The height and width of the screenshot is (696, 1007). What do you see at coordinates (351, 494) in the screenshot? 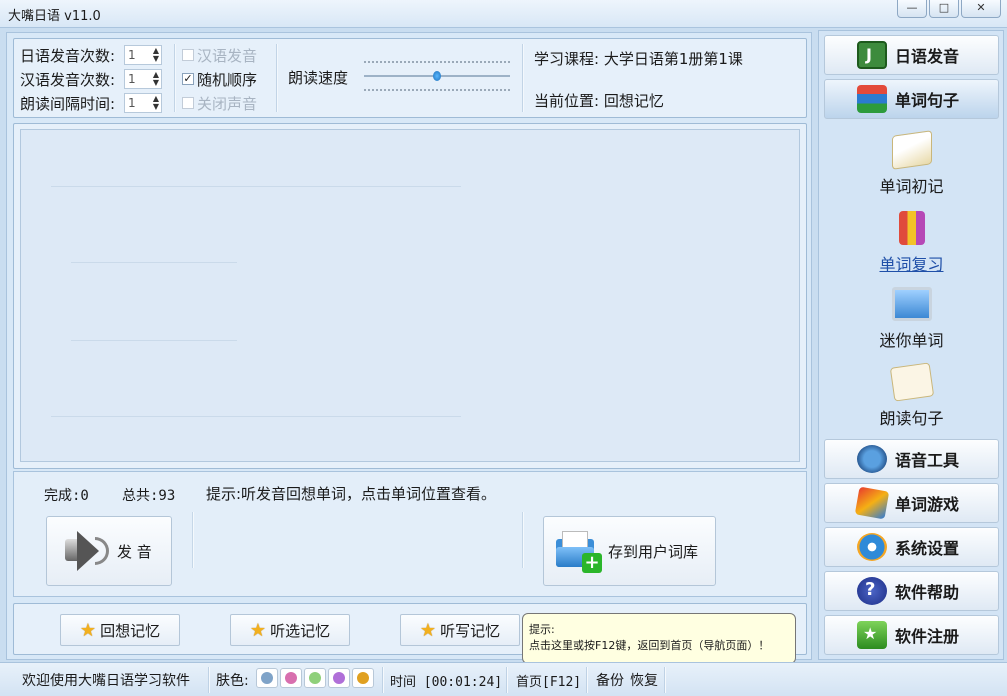
I see `hint-text: 提示:听发音回想单词，点击单词位置查看。` at bounding box center [351, 494].